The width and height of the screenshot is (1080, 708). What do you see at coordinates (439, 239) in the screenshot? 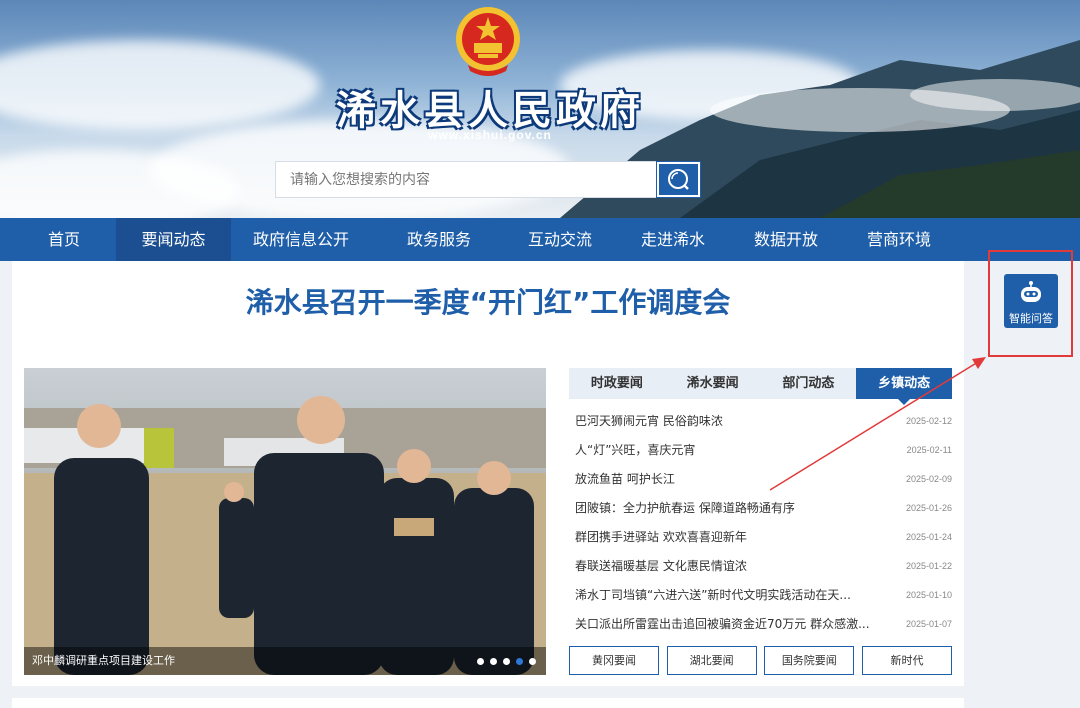
I see `nav-item-services: 政务服务` at bounding box center [439, 239].